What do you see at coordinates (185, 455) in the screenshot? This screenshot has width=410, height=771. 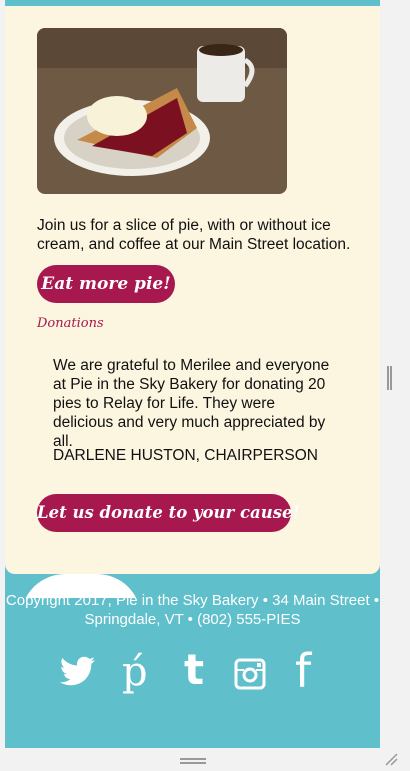 I see `quote-signature: DARLENE HUSTON, CHAIRPERSON` at bounding box center [185, 455].